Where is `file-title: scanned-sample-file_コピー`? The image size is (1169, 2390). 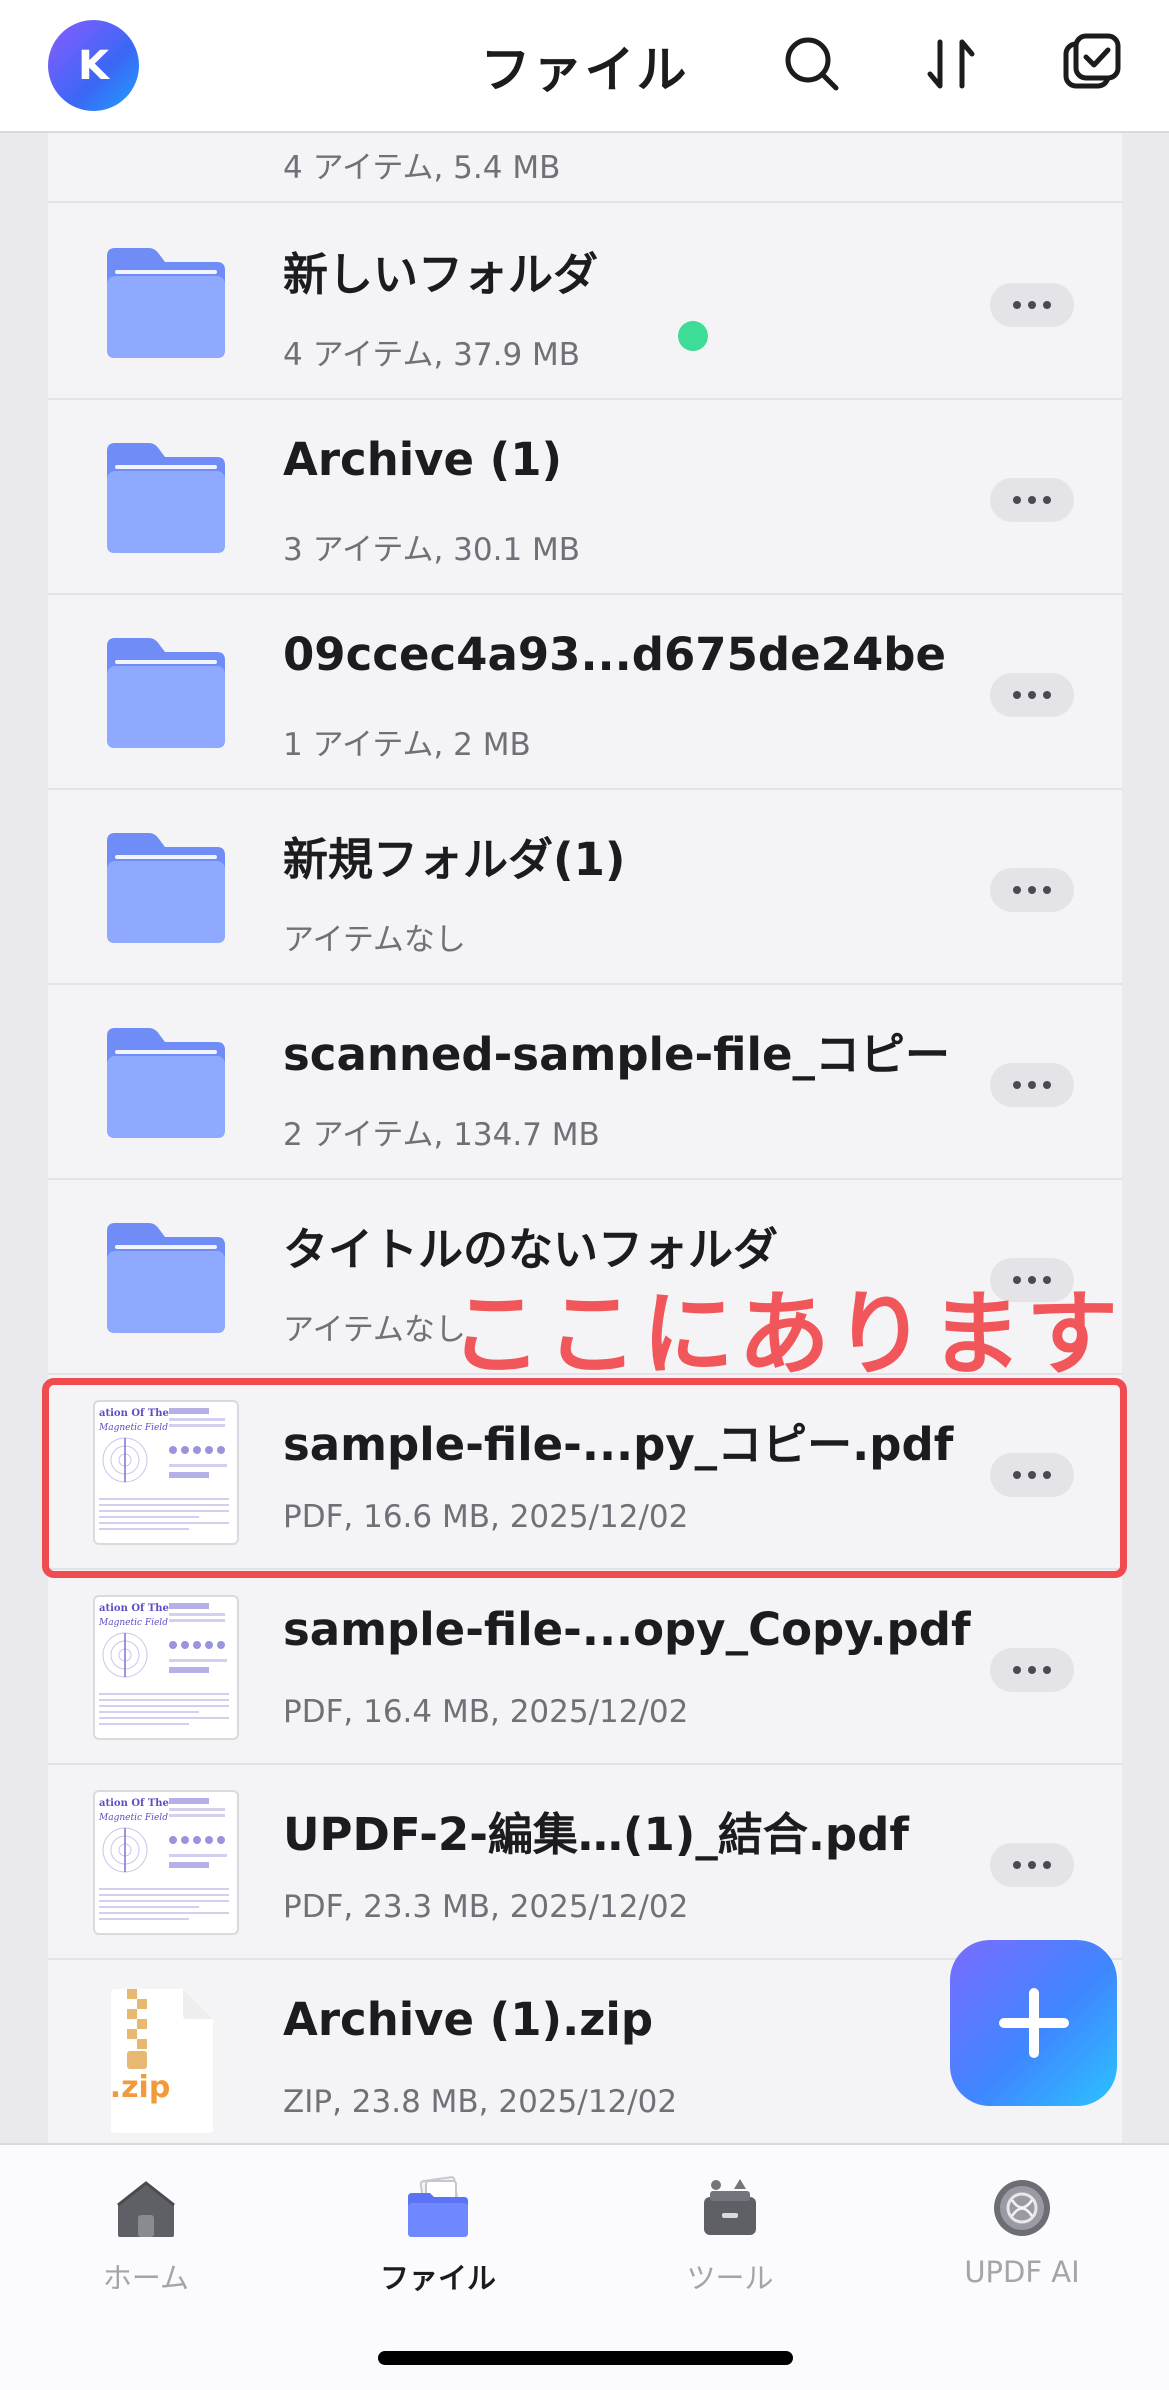
file-title: scanned-sample-file_コピー is located at coordinates (616, 1054).